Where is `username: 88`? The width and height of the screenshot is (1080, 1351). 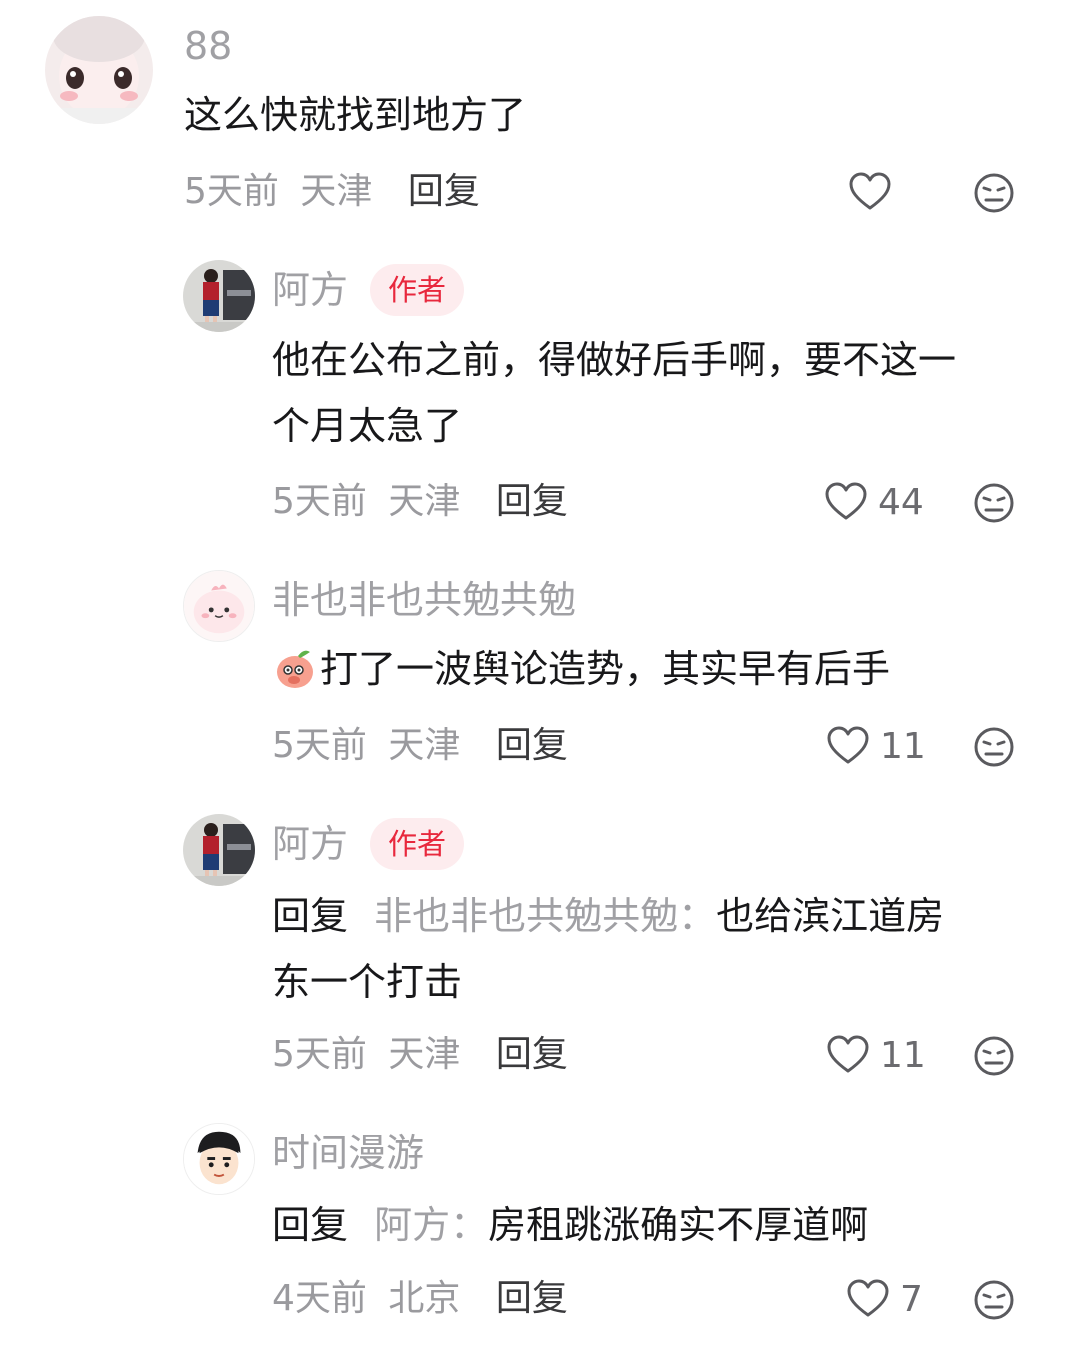 username: 88 is located at coordinates (208, 46).